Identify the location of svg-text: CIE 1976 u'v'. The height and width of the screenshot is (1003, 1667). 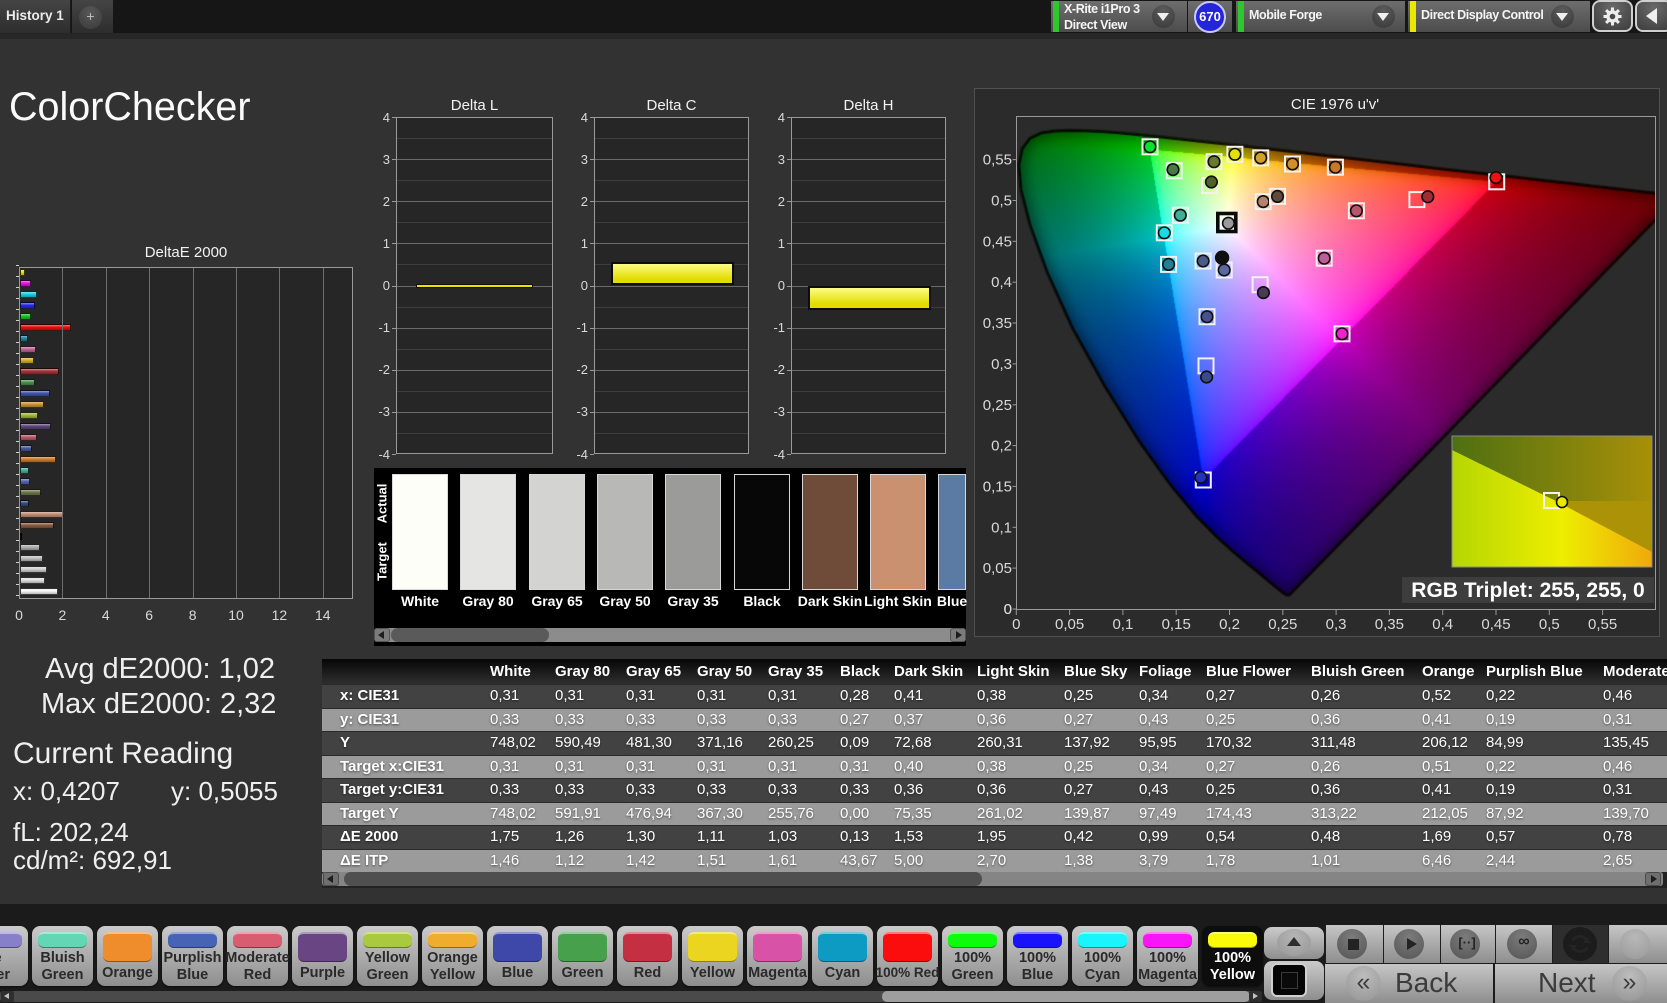
(1335, 104).